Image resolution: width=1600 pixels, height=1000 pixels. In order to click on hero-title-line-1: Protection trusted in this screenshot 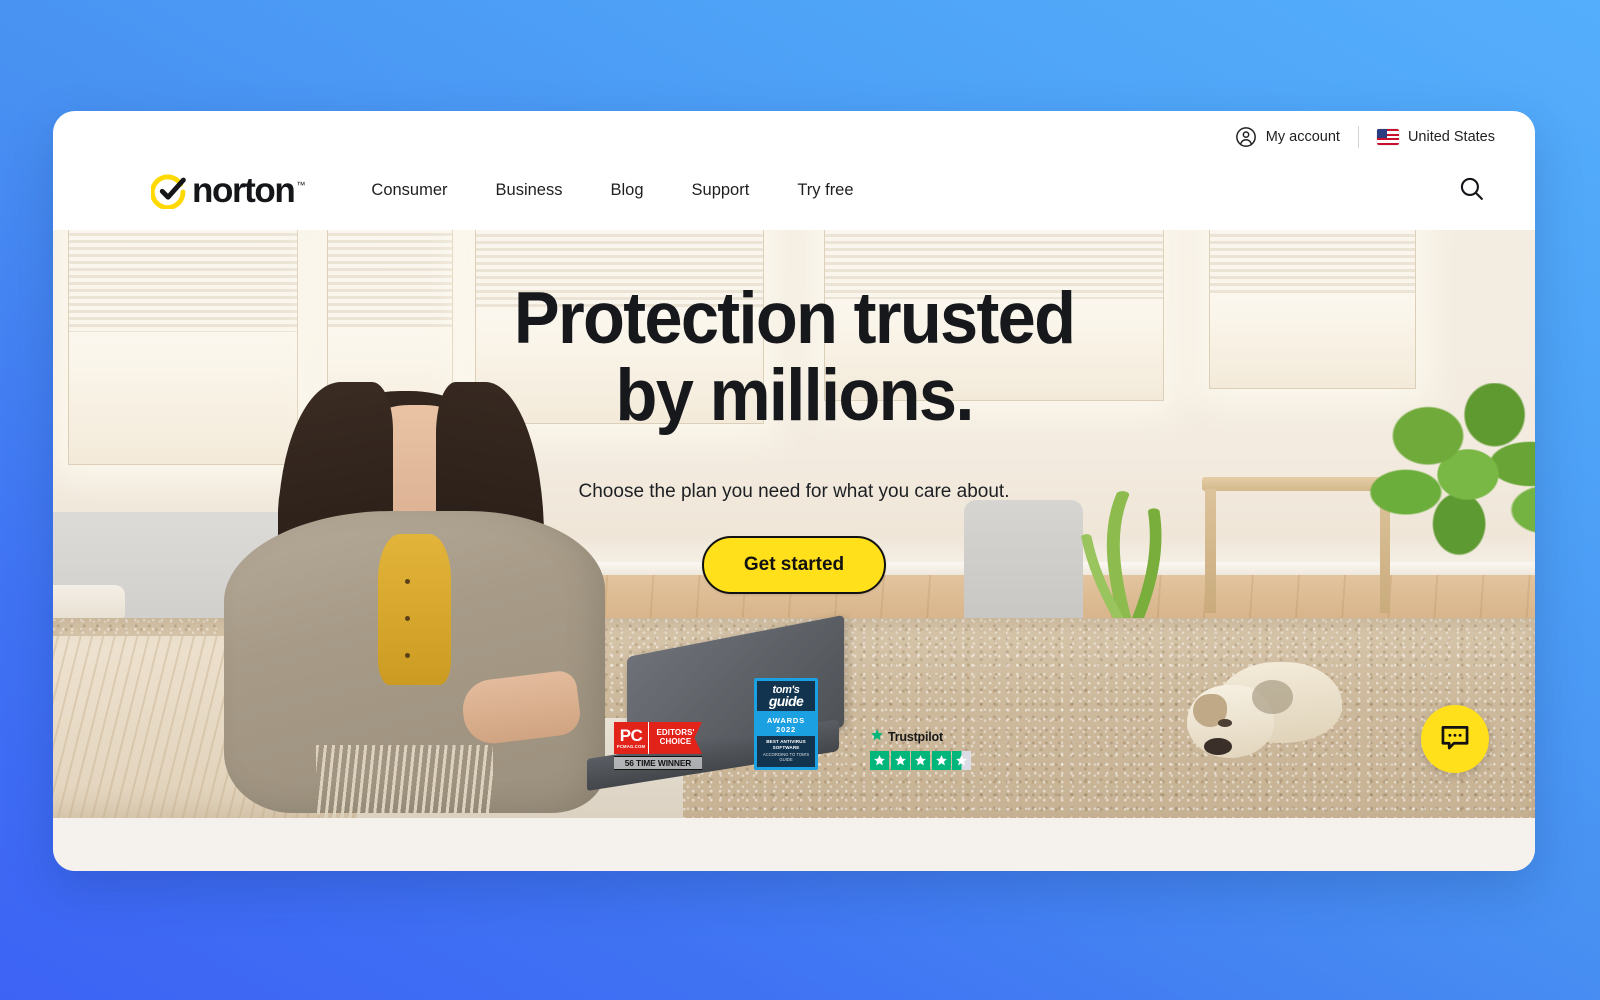, I will do `click(794, 318)`.